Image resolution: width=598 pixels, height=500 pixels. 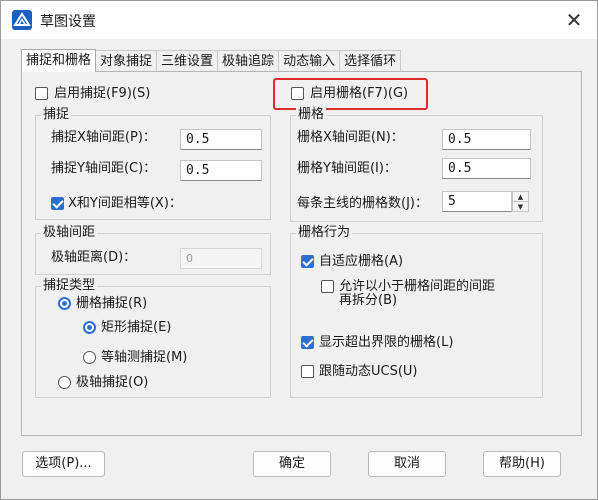 I want to click on close-icon: ✕, so click(x=574, y=20).